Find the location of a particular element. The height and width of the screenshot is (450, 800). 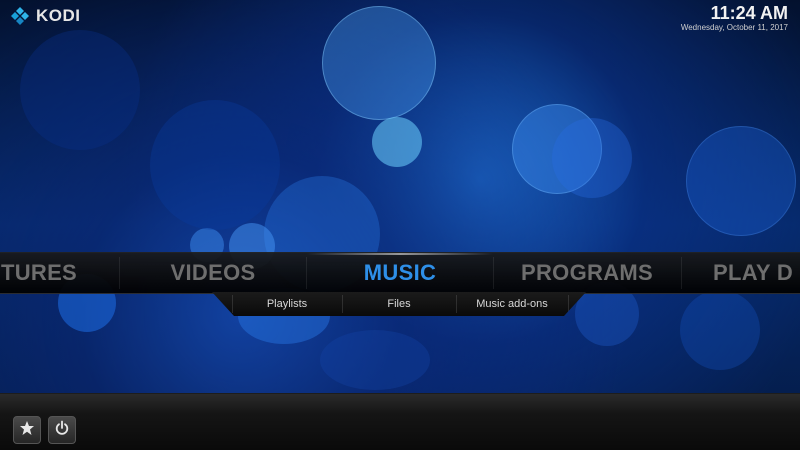

menu-item-music: MUSIC is located at coordinates (400, 273).